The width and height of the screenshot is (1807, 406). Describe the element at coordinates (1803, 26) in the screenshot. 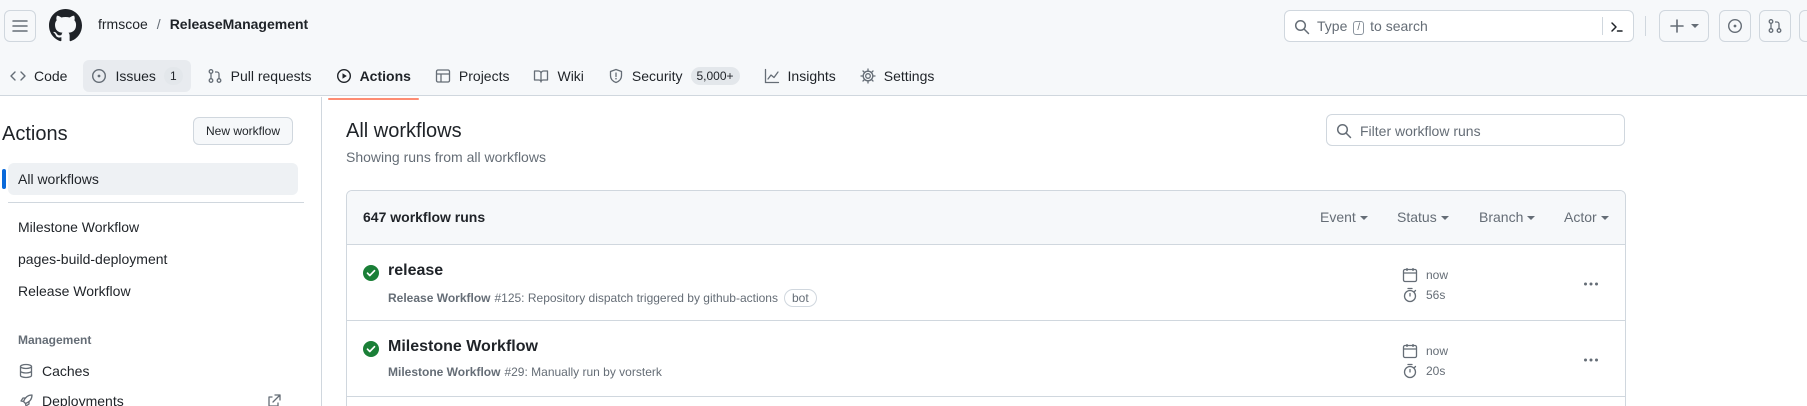

I see `avatar-button` at that location.